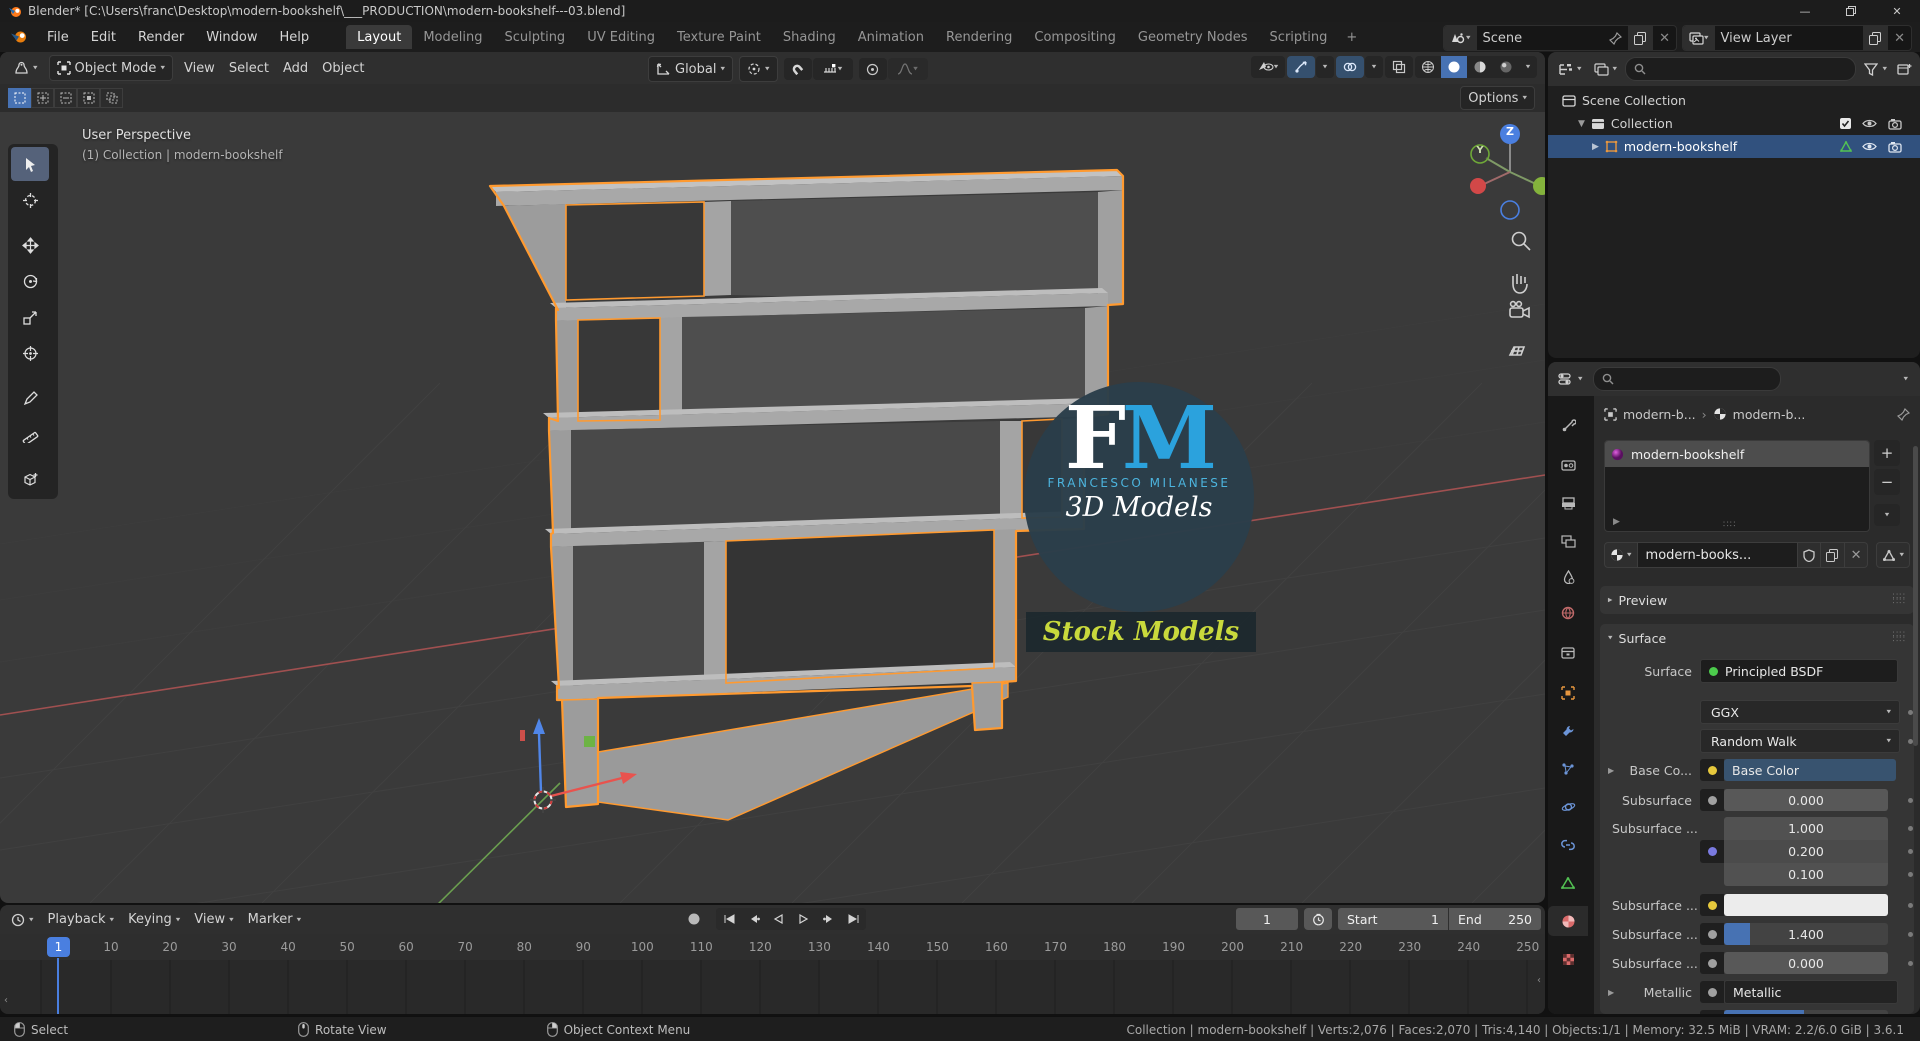  I want to click on tab-texture, so click(1568, 959).